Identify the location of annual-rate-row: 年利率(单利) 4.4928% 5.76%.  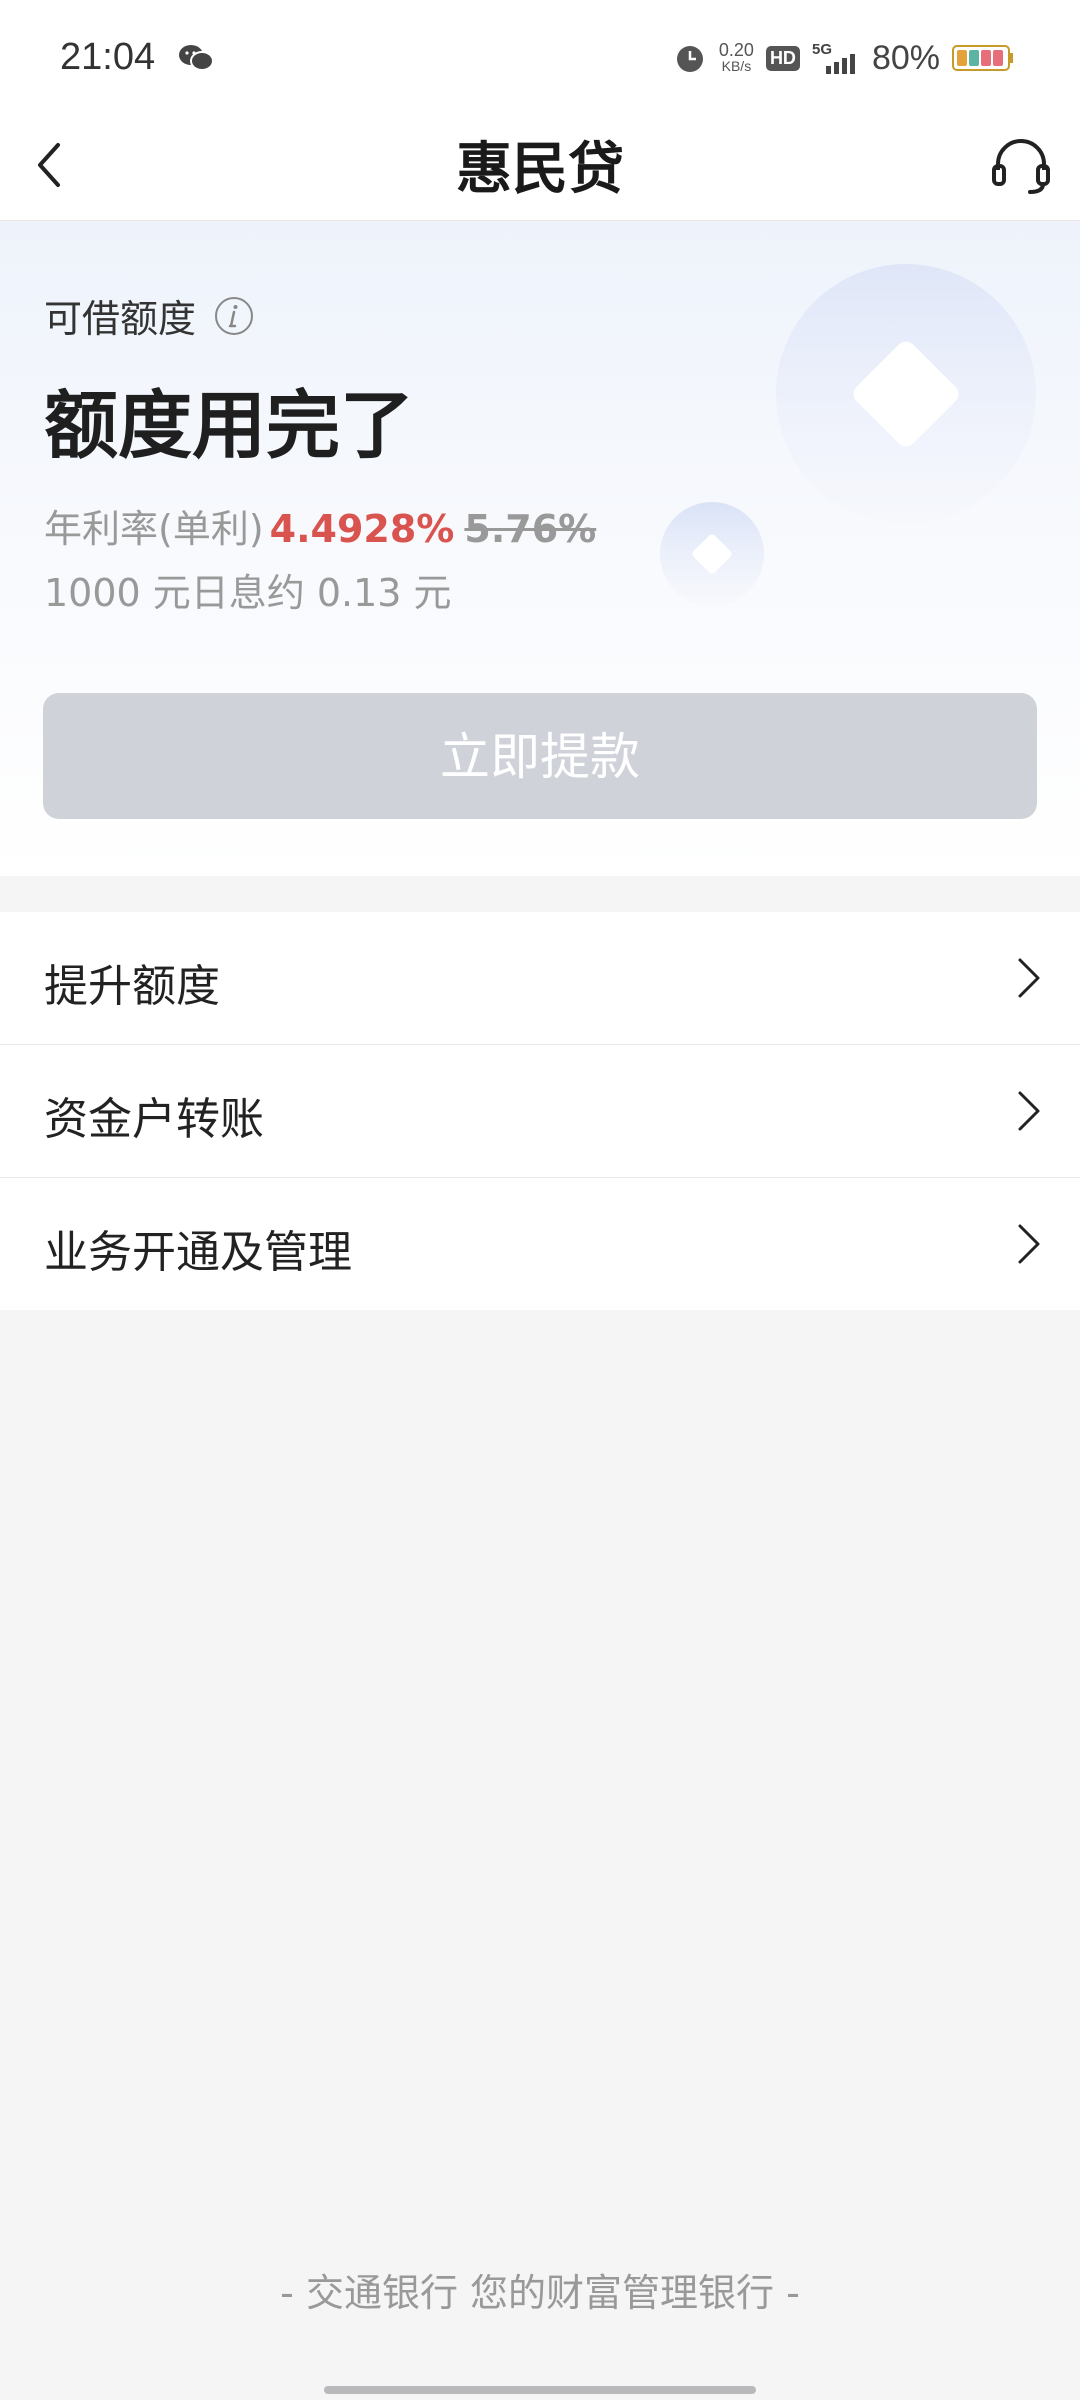
(320, 525).